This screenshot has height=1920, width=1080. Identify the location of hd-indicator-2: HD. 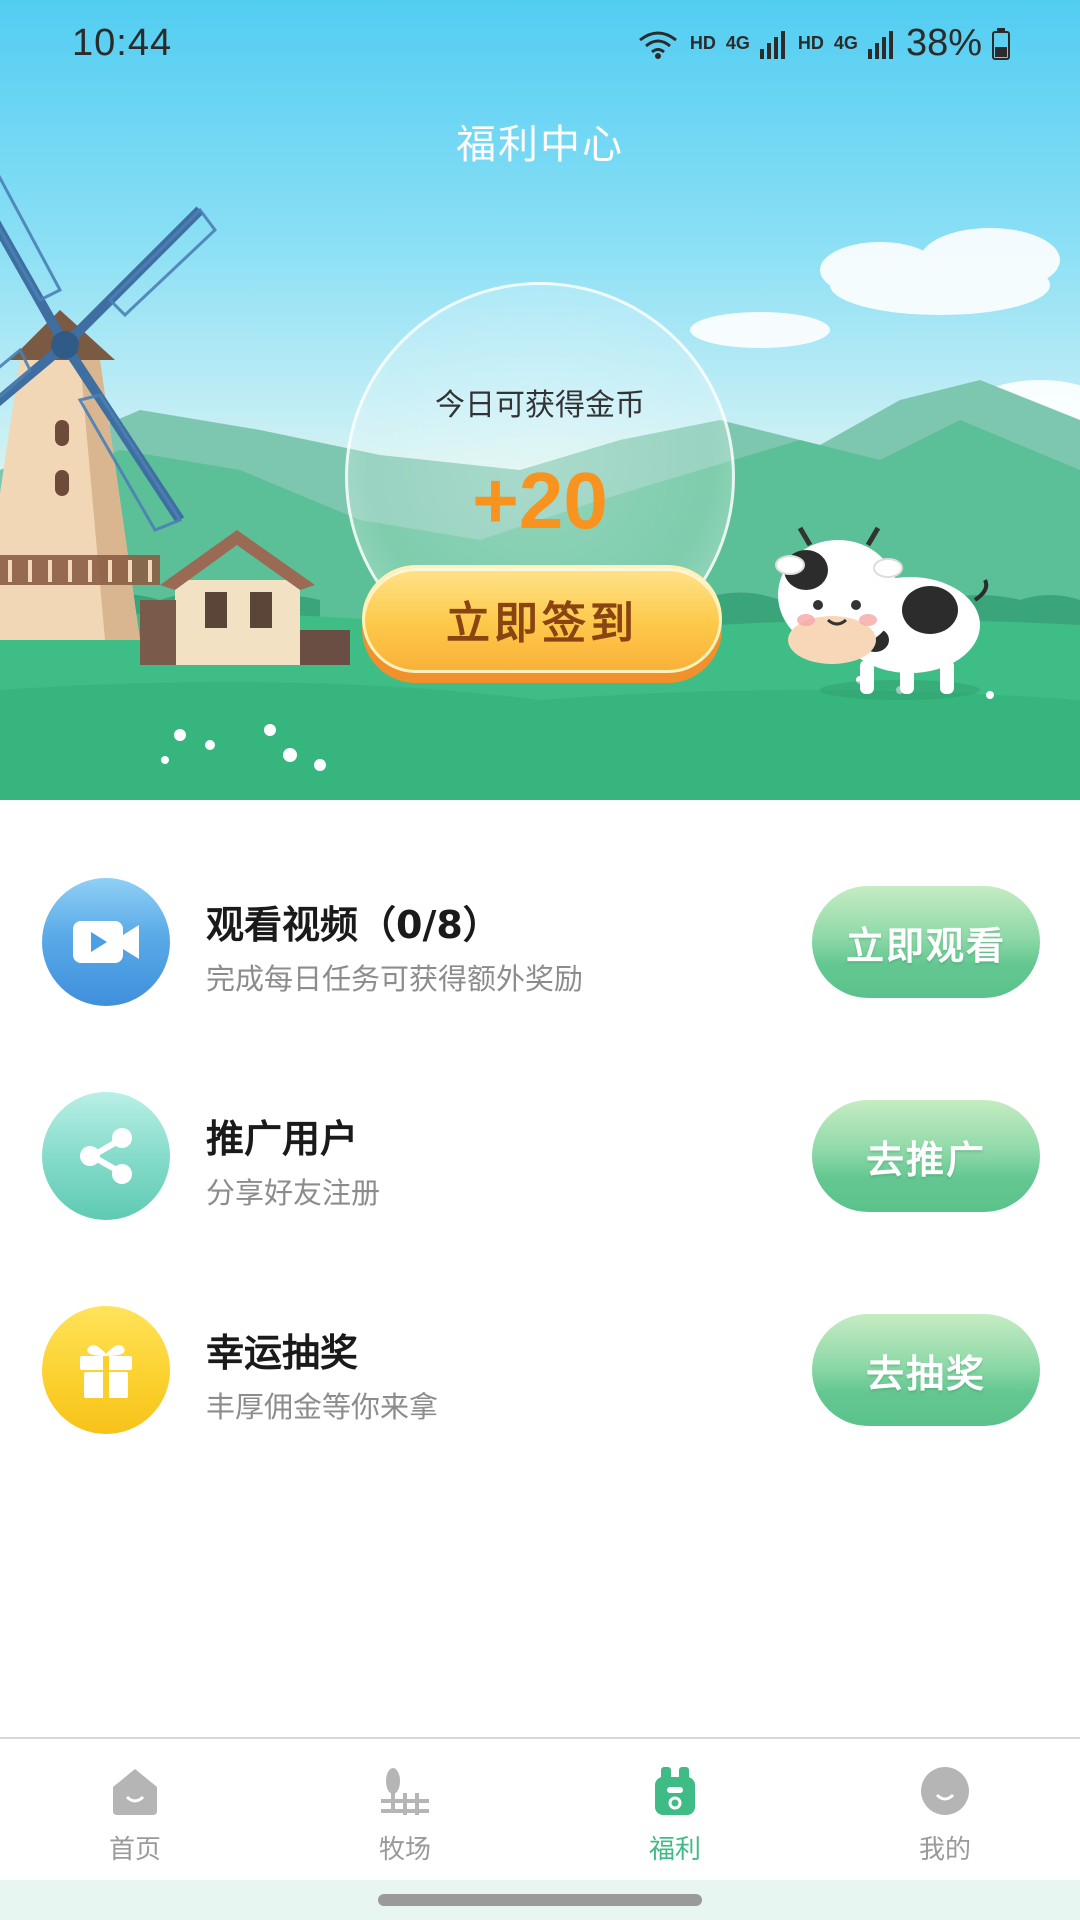
(810, 43).